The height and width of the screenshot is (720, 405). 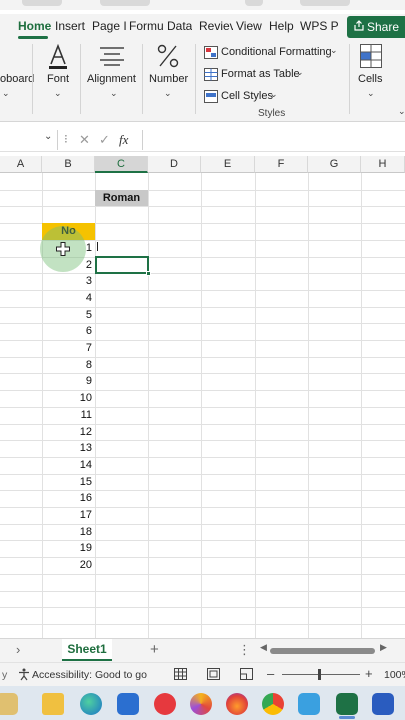 I want to click on font-chevron-icon: ⌄, so click(x=58, y=93).